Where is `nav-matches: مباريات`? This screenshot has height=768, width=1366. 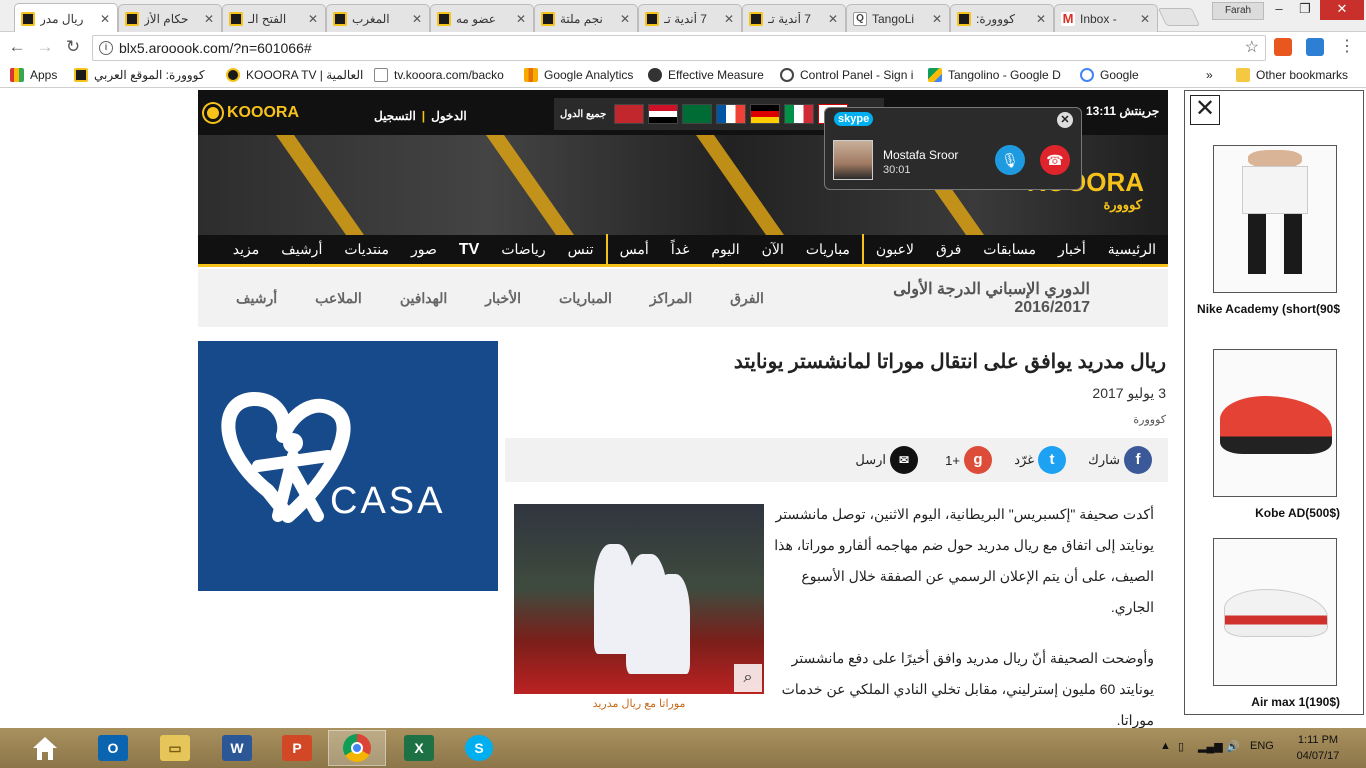 nav-matches: مباريات is located at coordinates (828, 249).